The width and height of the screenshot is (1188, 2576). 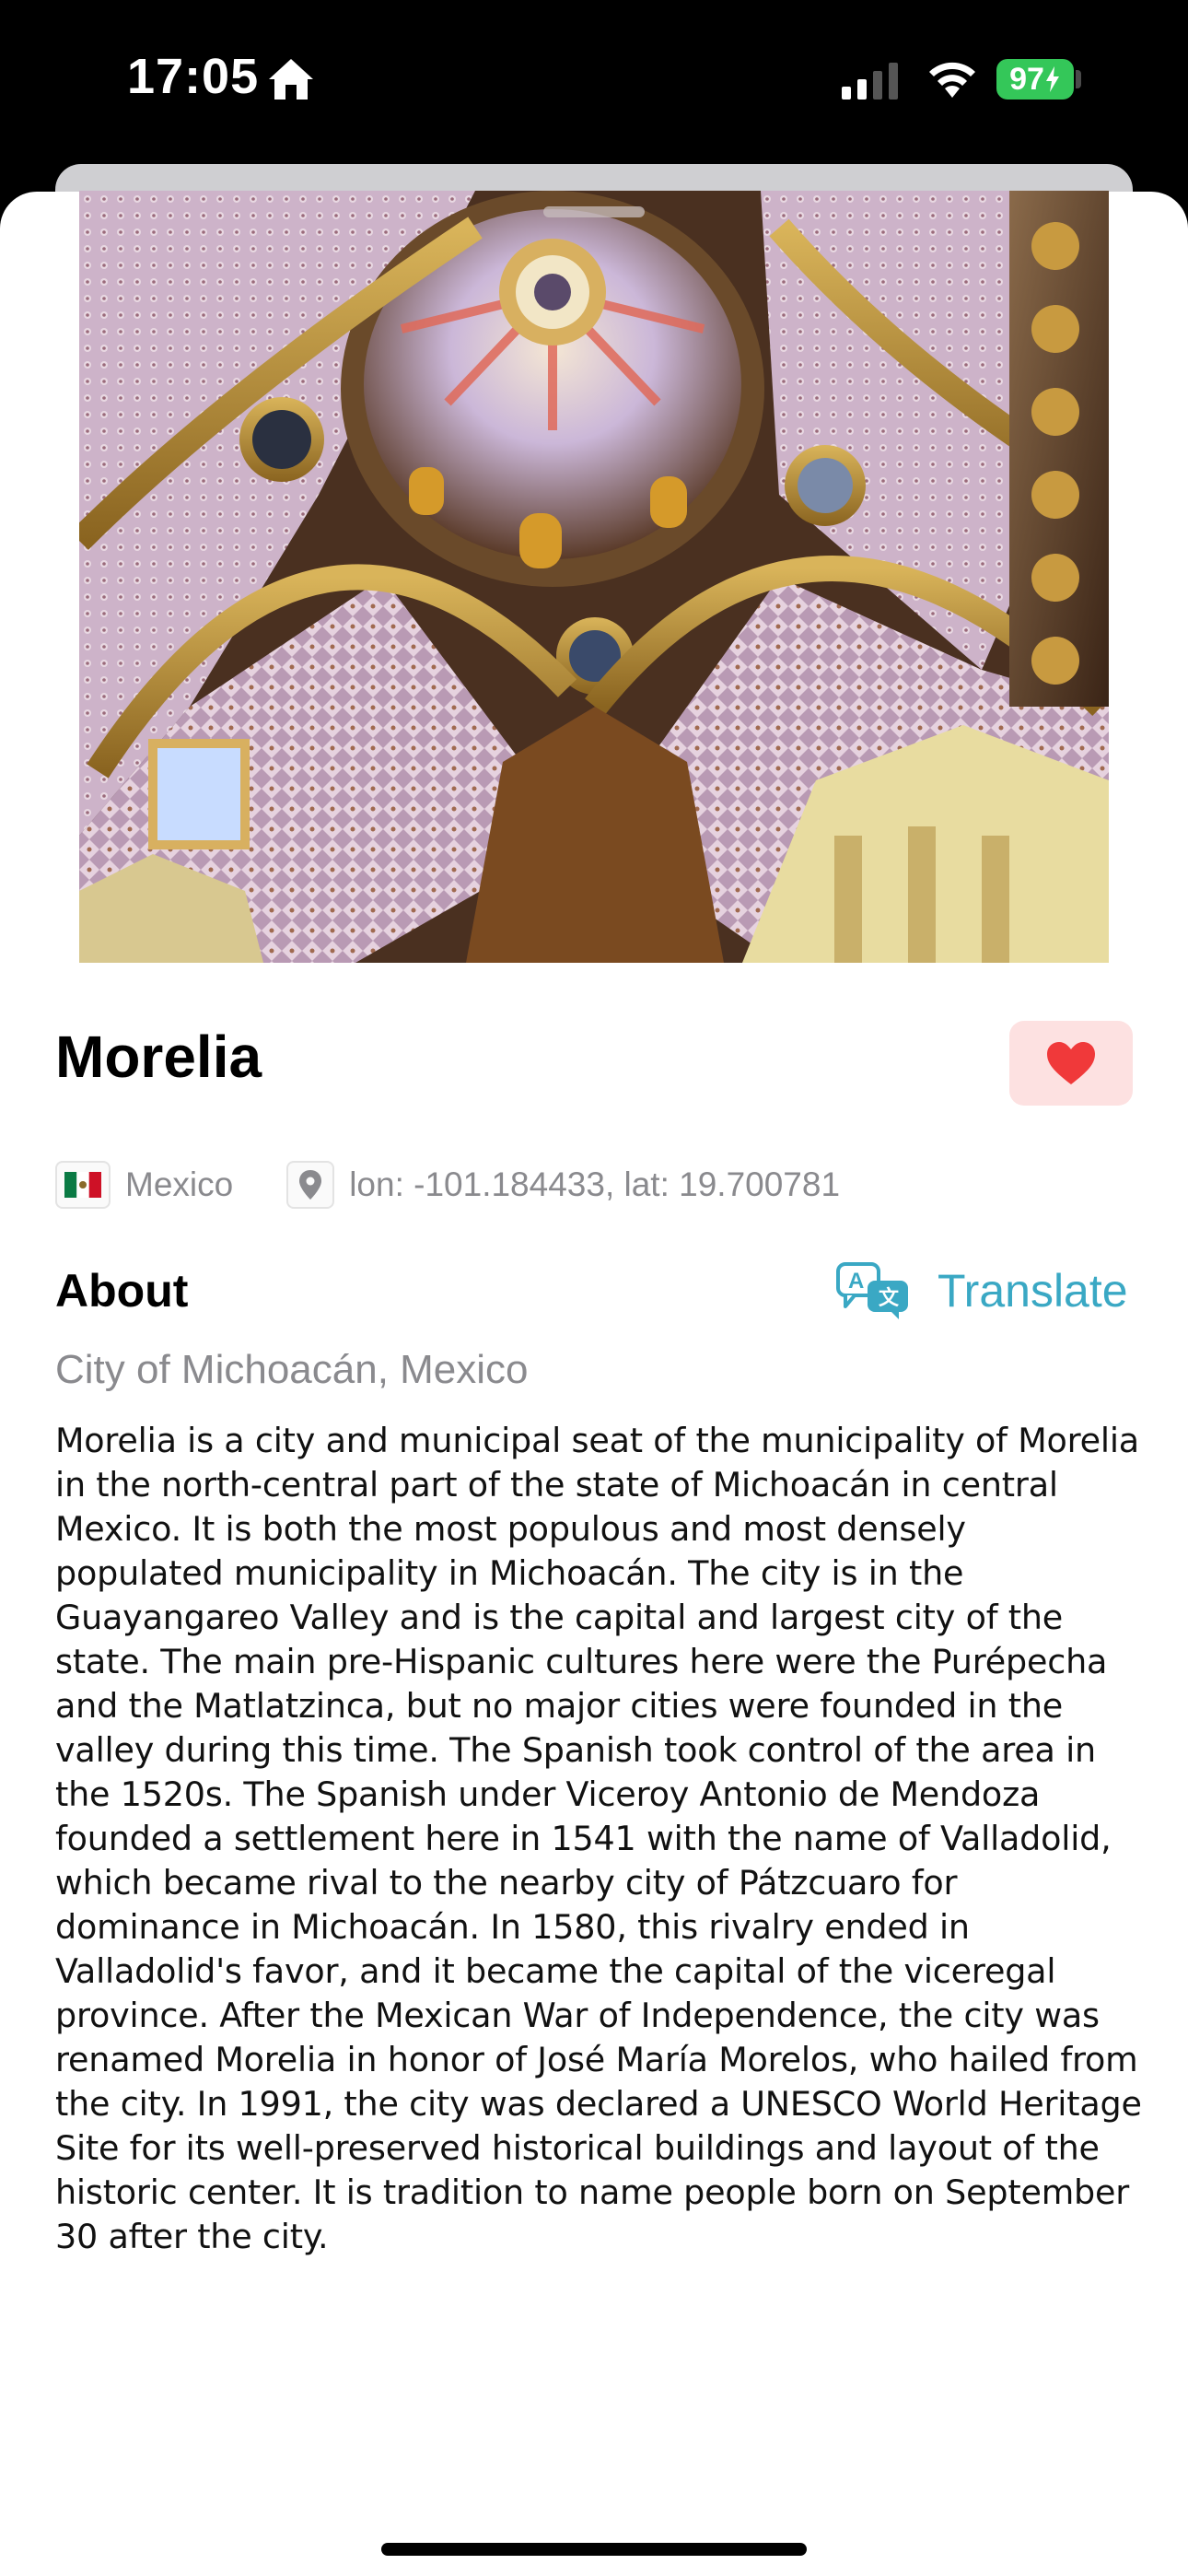 What do you see at coordinates (594, 83) in the screenshot?
I see `status-bar: 17:05 97` at bounding box center [594, 83].